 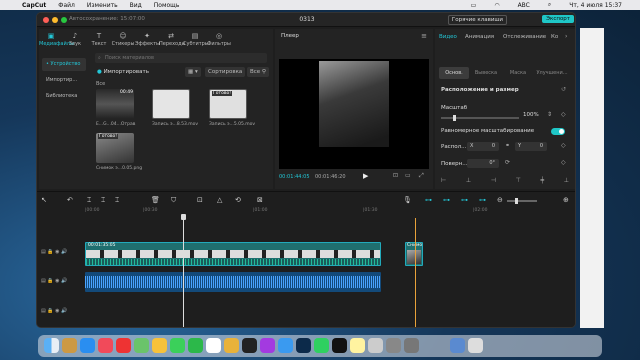 I want to click on menu-view: Вид, so click(x=136, y=5).